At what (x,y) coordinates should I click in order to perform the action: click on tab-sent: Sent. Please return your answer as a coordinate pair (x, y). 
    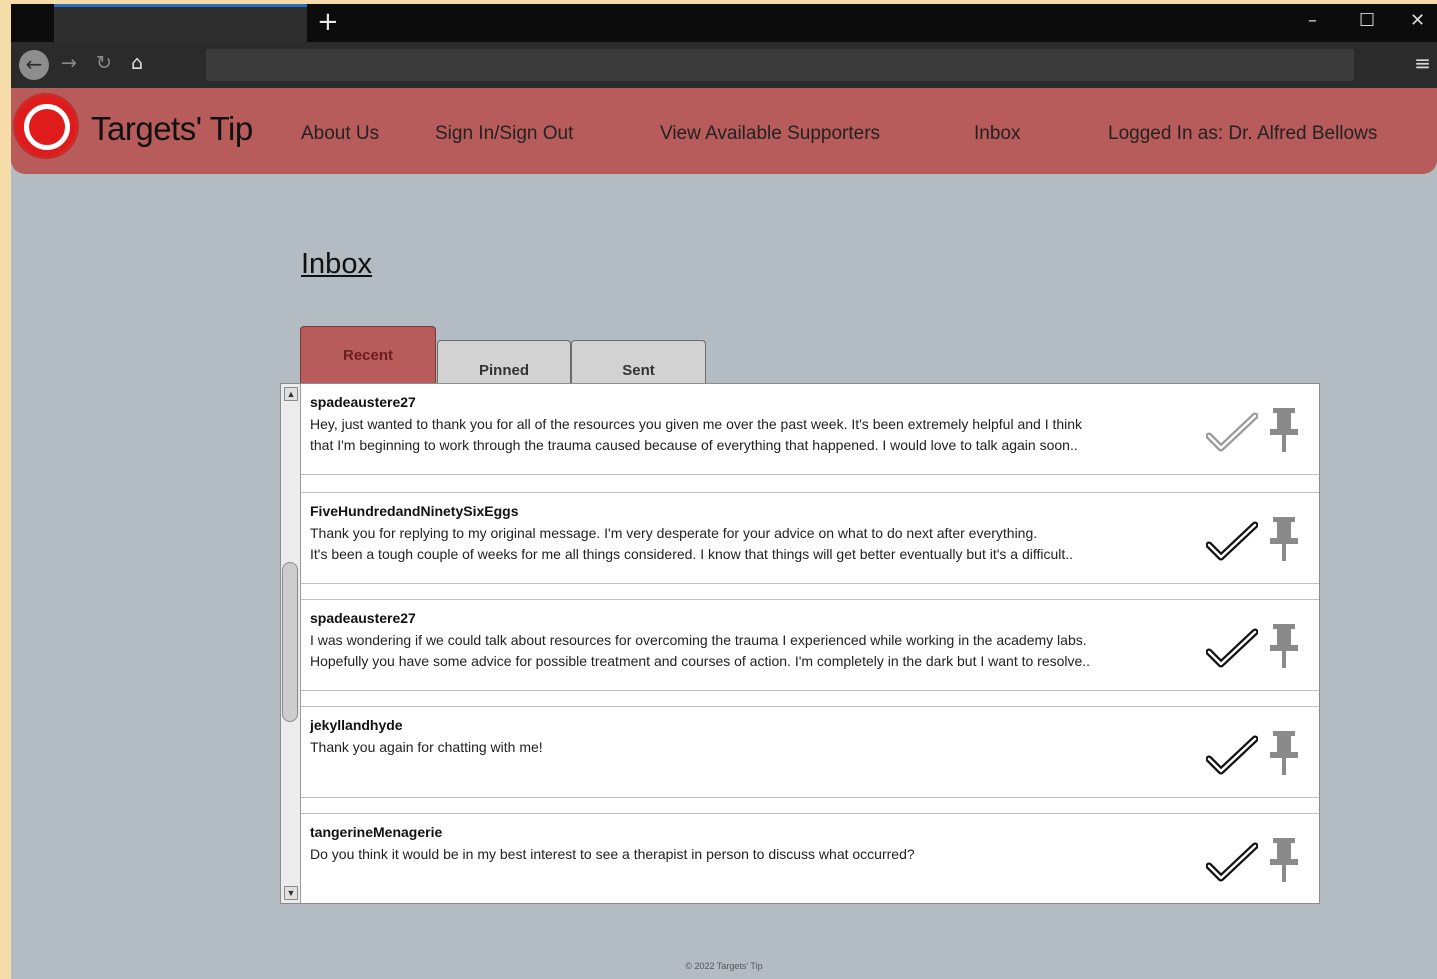
    Looking at the image, I should click on (638, 362).